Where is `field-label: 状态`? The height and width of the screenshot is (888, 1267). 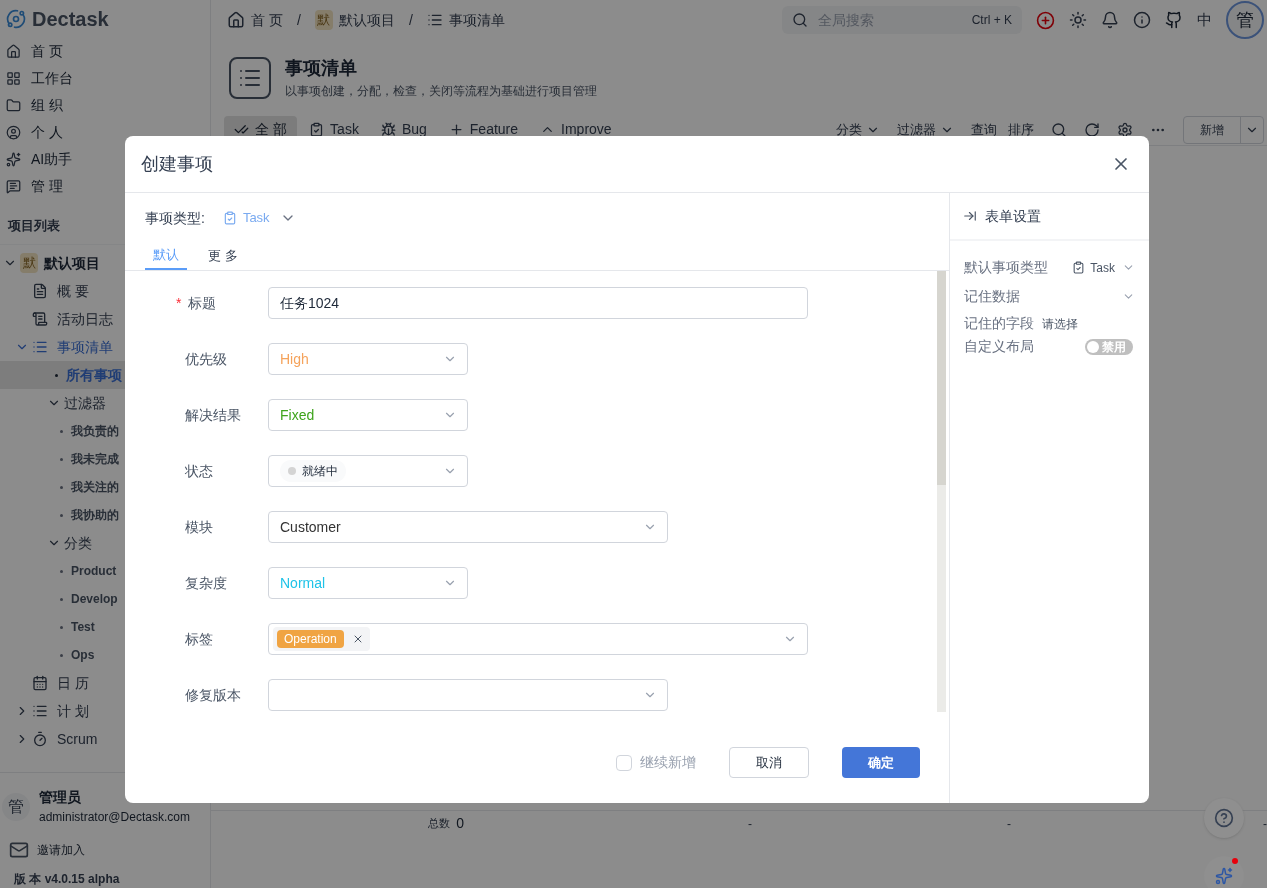
field-label: 状态 is located at coordinates (199, 471).